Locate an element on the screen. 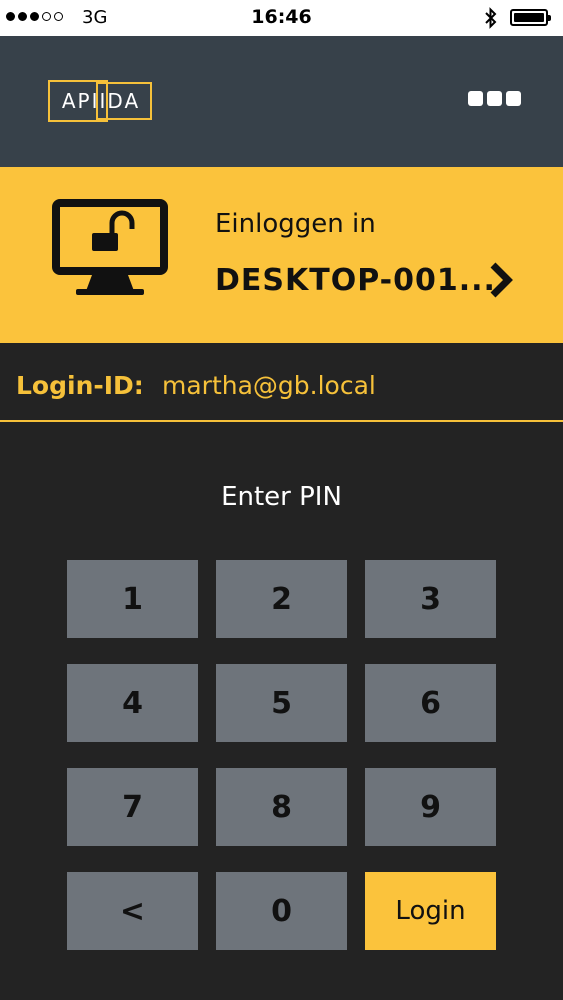 This screenshot has width=563, height=1000. bluetooth-icon is located at coordinates (491, 18).